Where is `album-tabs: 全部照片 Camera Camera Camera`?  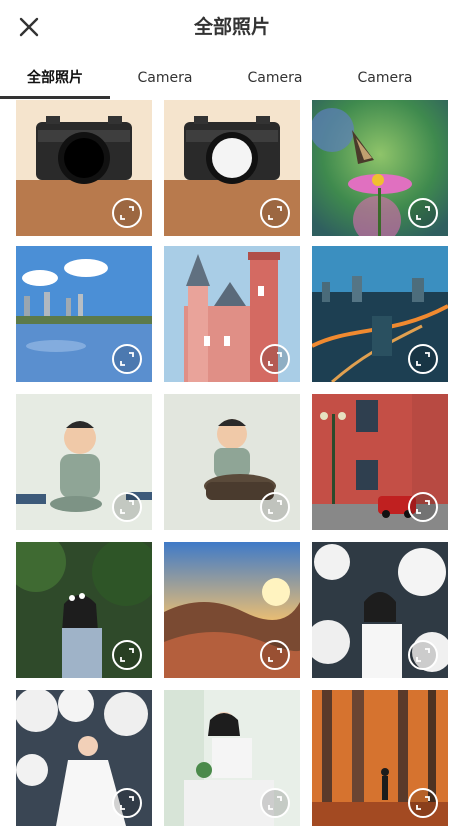 album-tabs: 全部照片 Camera Camera Camera is located at coordinates (232, 78).